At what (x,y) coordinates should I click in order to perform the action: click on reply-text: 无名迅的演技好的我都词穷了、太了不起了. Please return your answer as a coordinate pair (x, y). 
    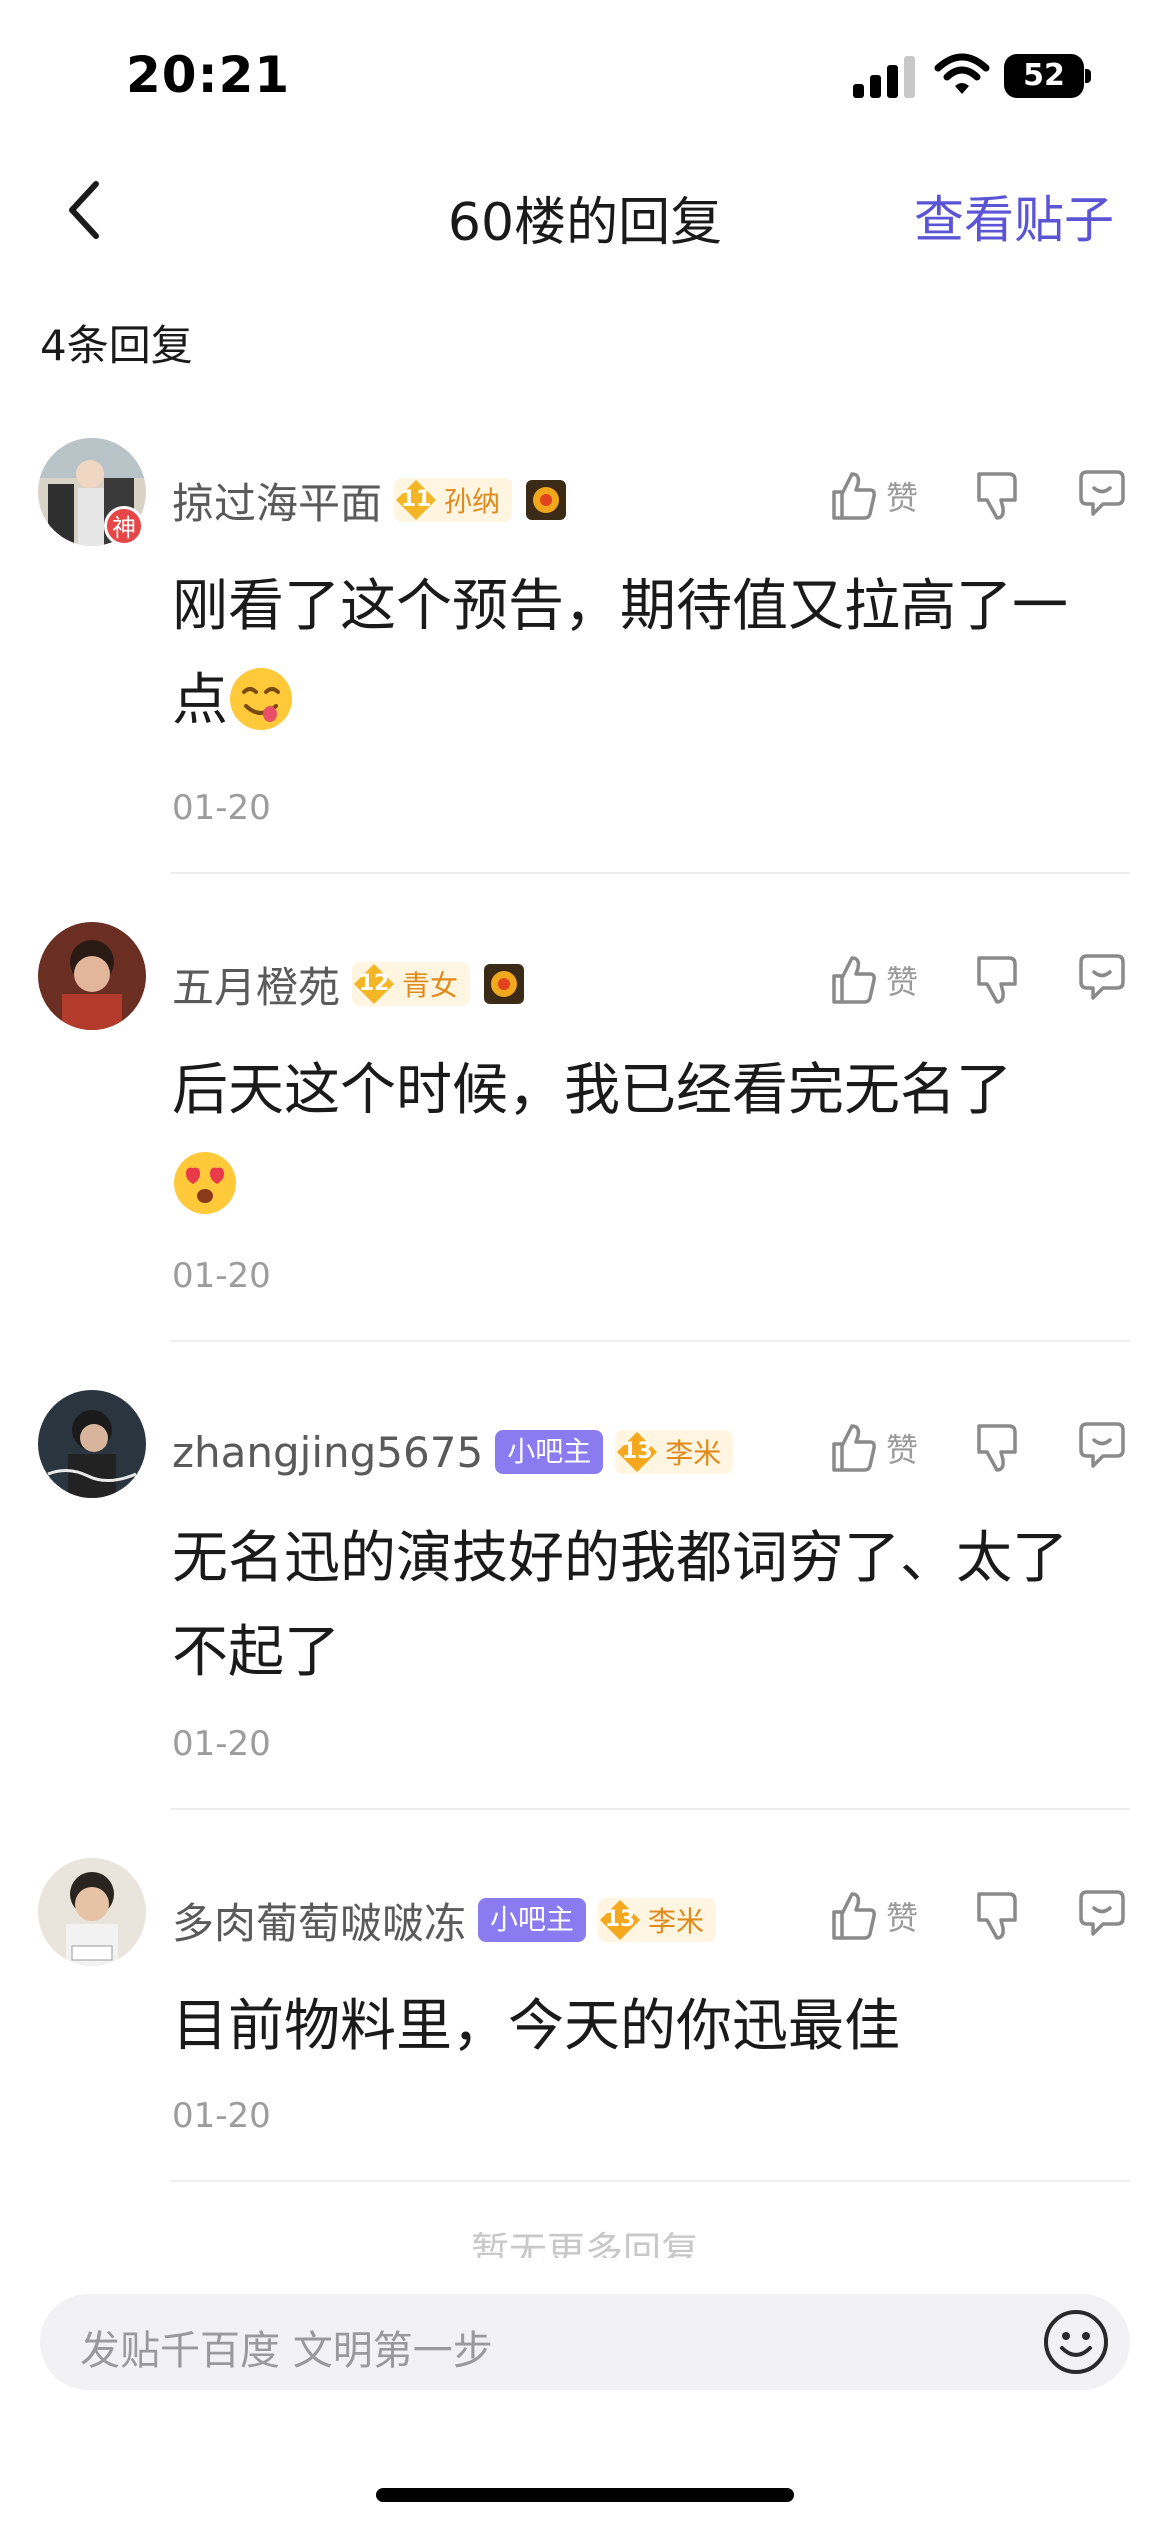
    Looking at the image, I should click on (637, 1606).